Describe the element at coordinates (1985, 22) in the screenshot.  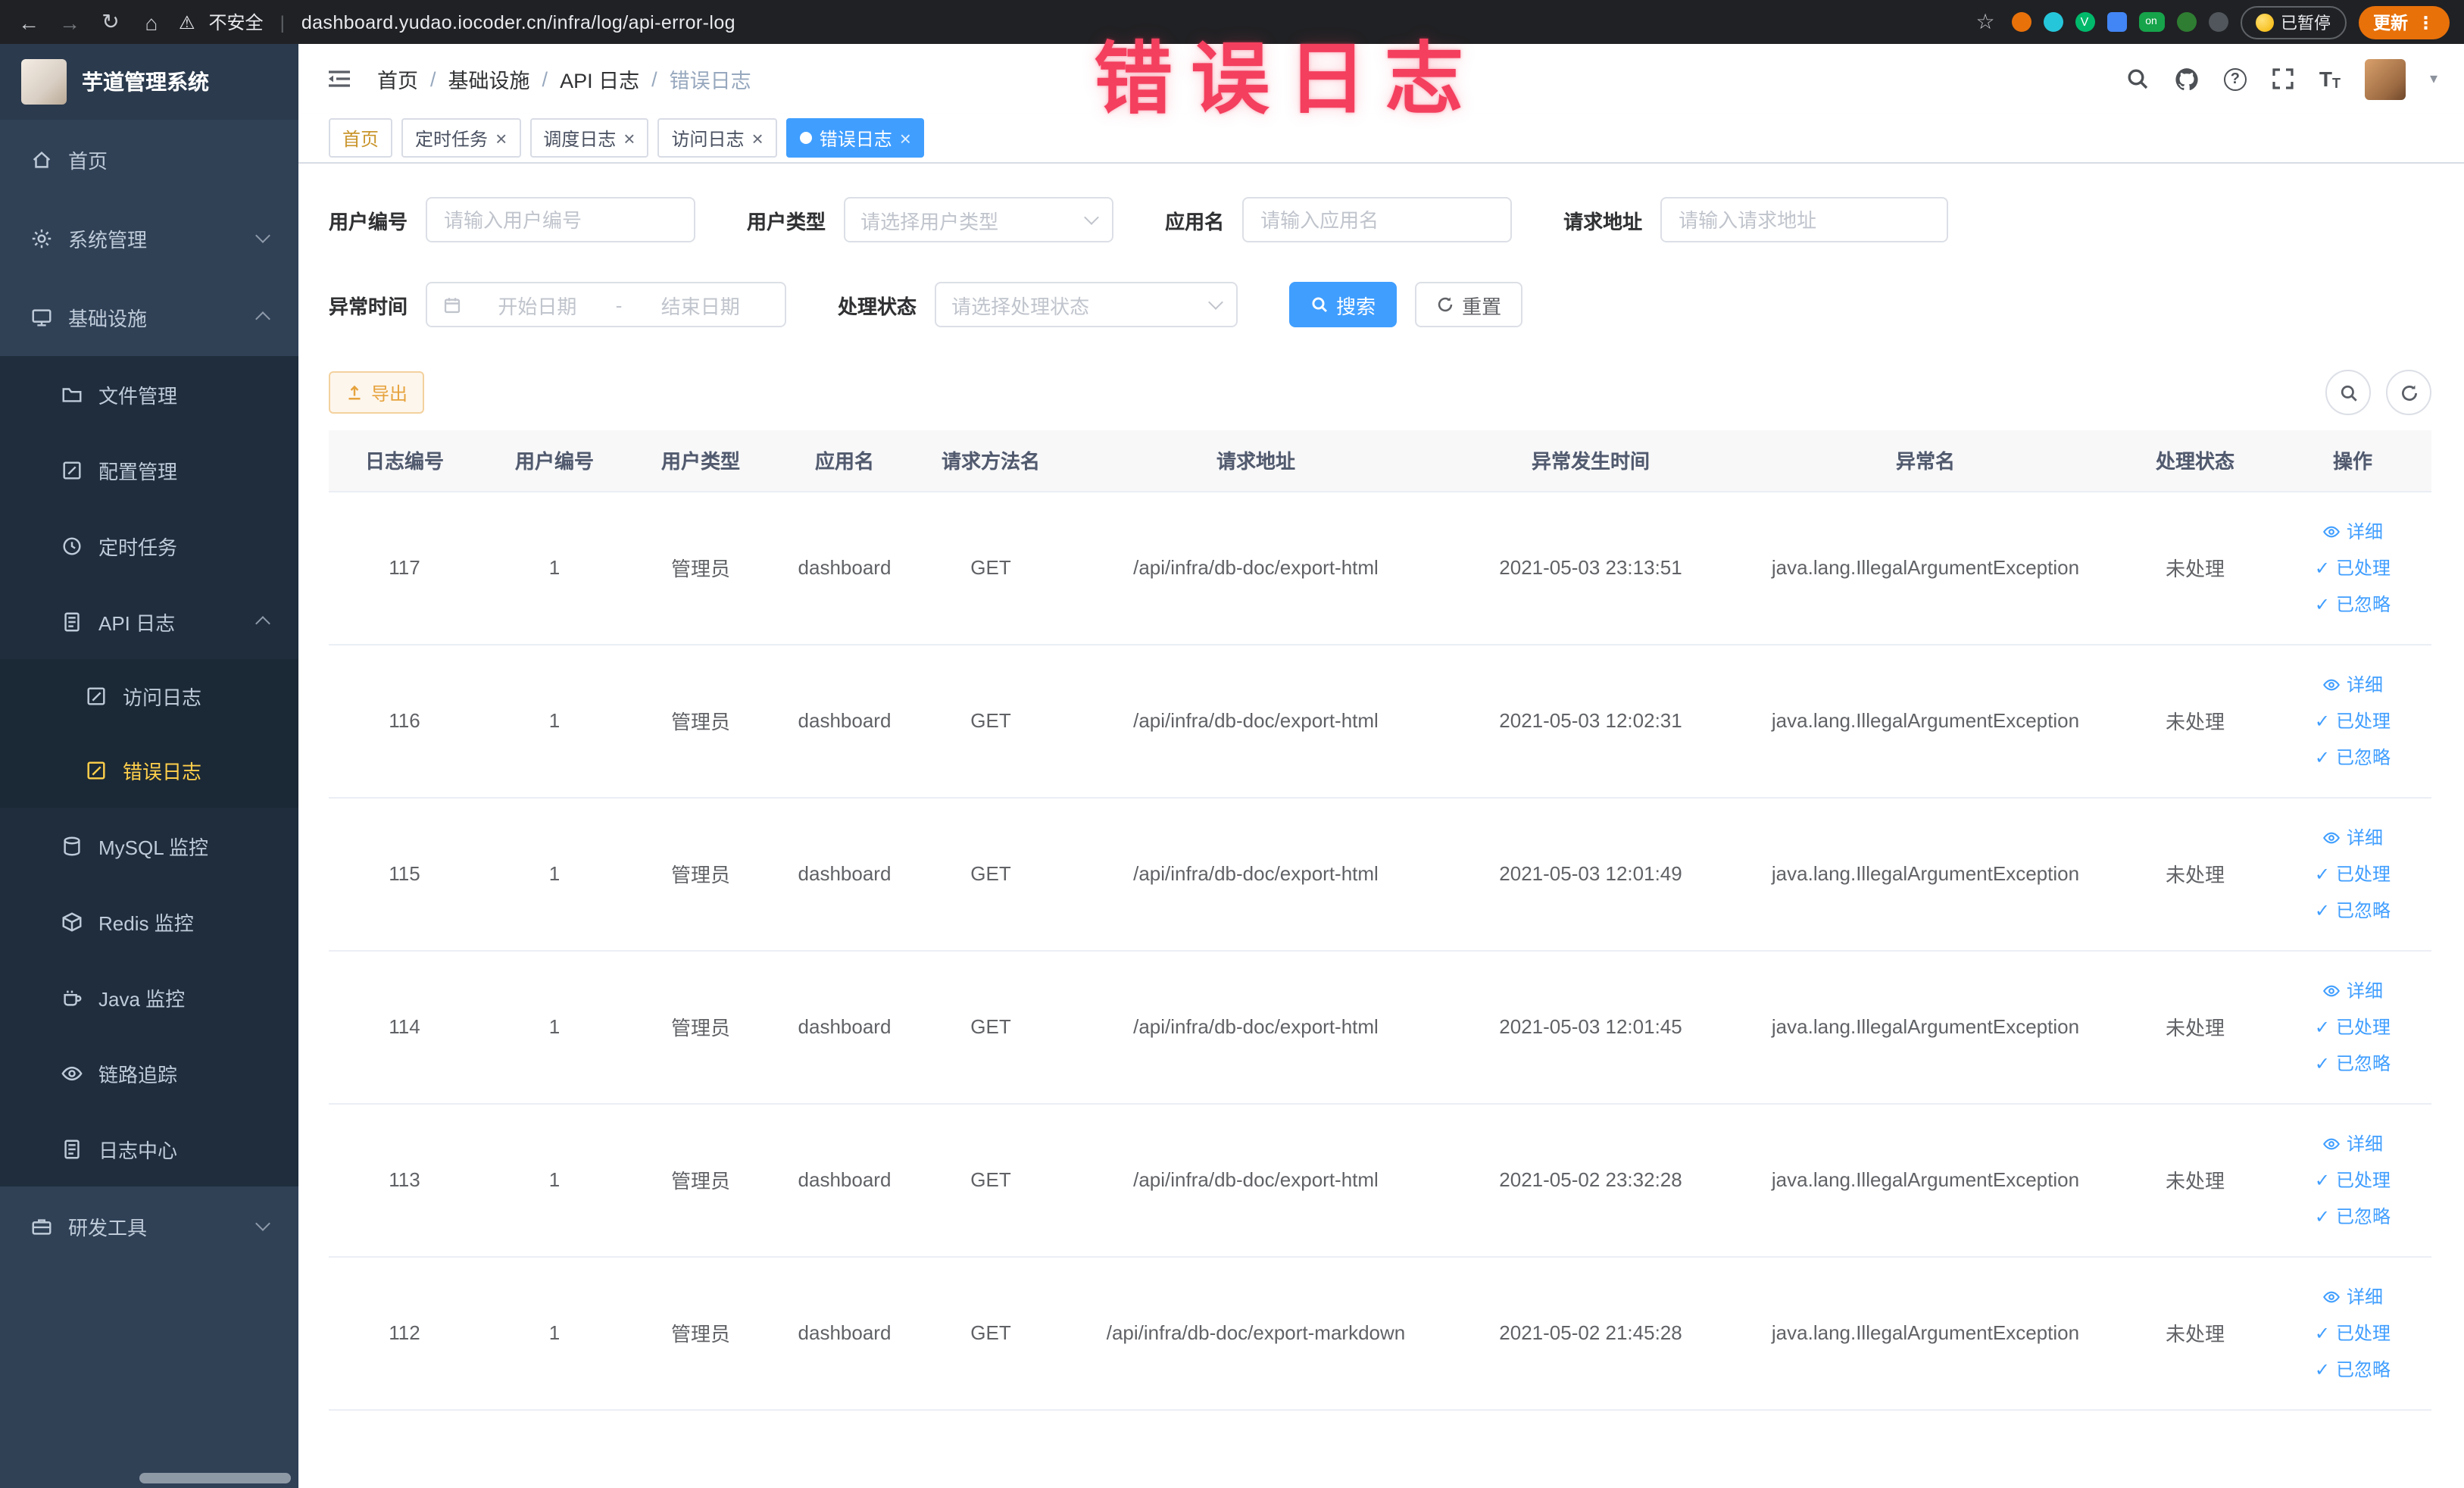
I see `bookmark-star-icon: ☆` at that location.